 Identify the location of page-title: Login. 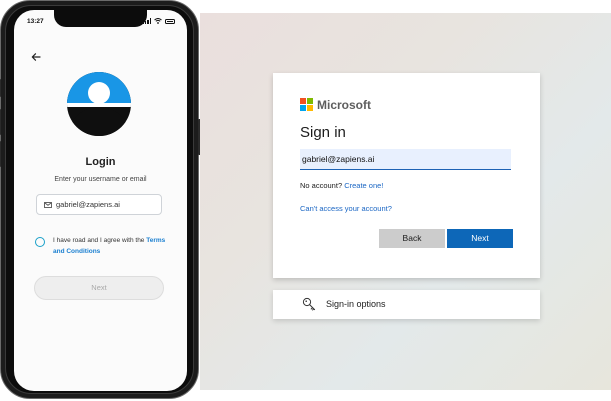
(100, 162).